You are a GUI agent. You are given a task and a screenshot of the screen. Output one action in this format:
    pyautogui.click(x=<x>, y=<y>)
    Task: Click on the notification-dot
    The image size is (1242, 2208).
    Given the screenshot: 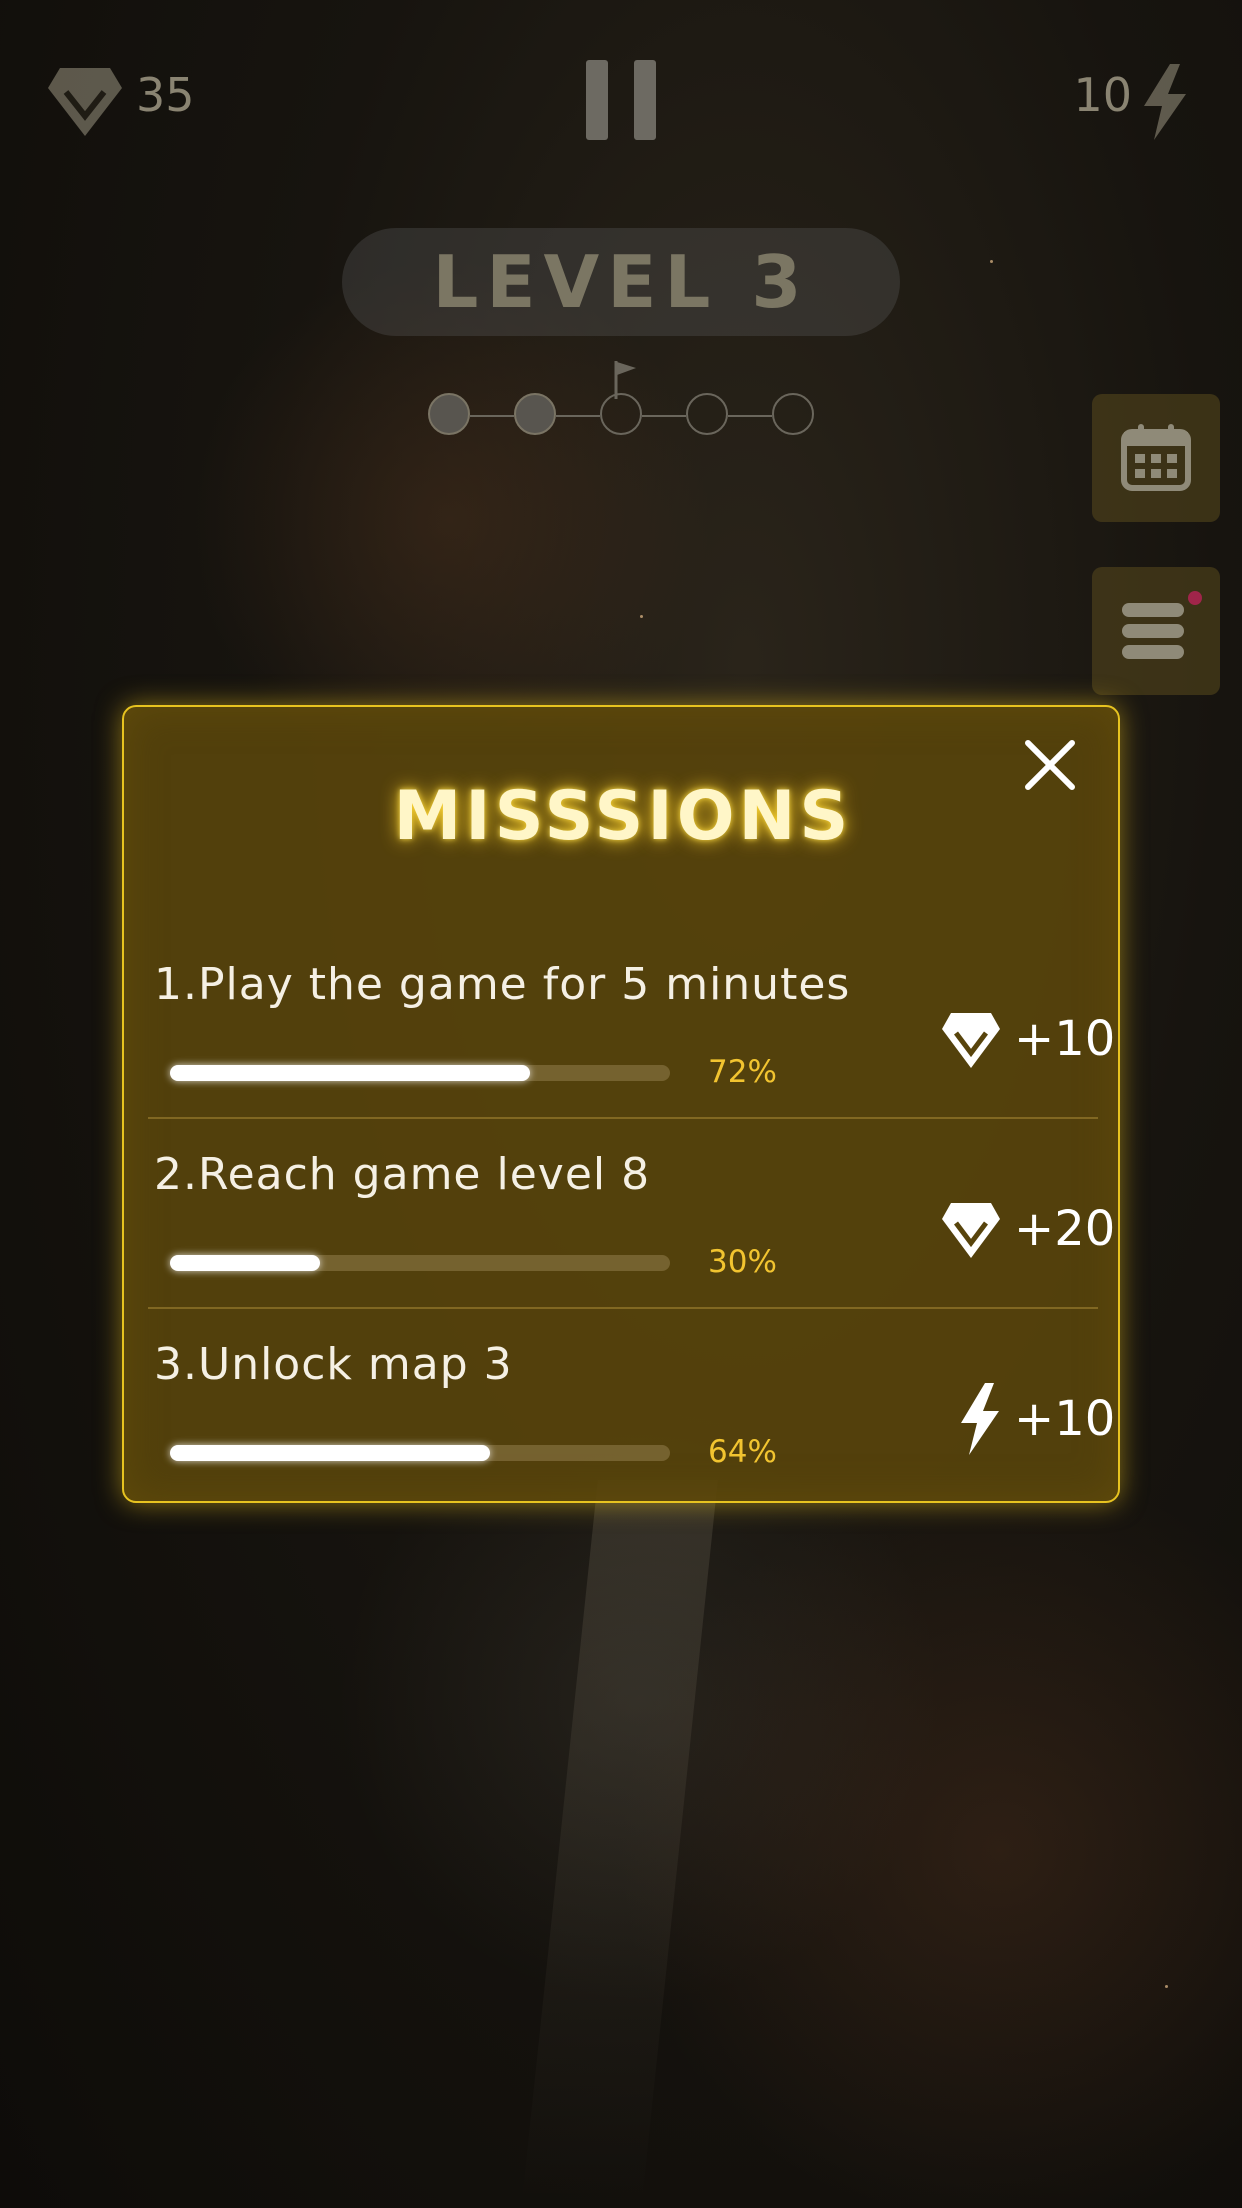 What is the action you would take?
    pyautogui.click(x=1195, y=598)
    